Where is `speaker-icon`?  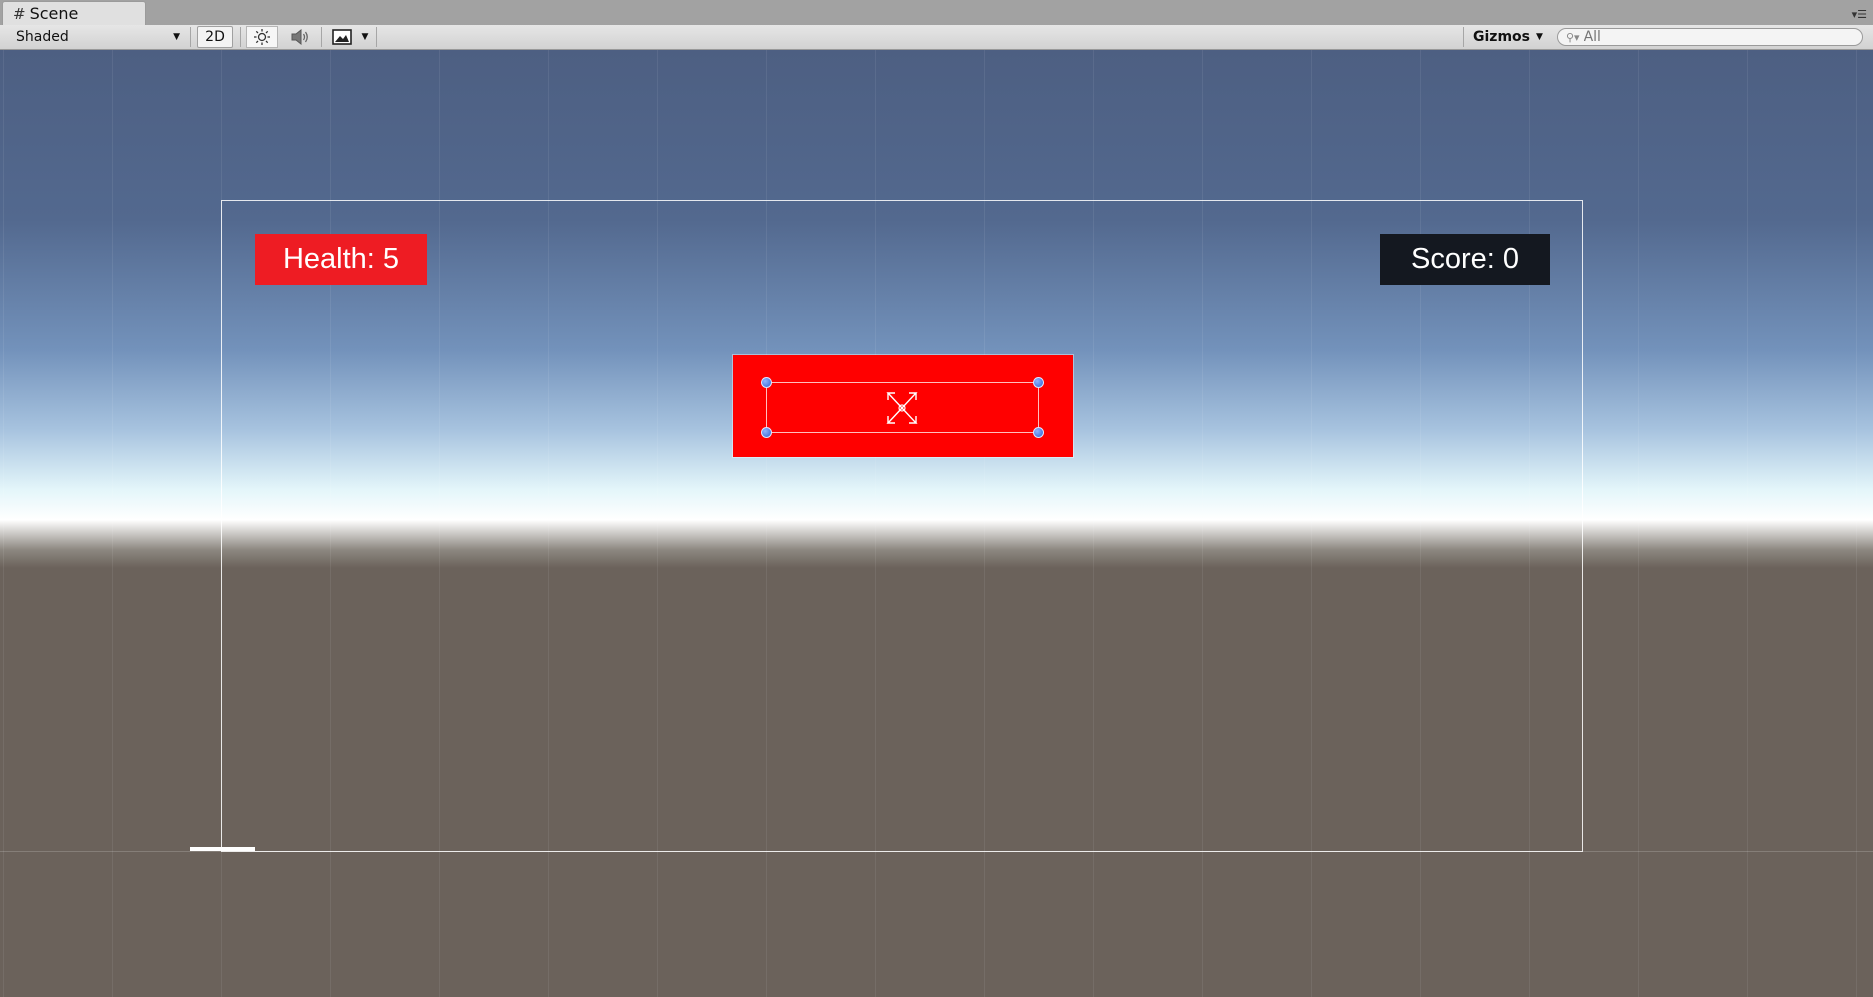
speaker-icon is located at coordinates (299, 37).